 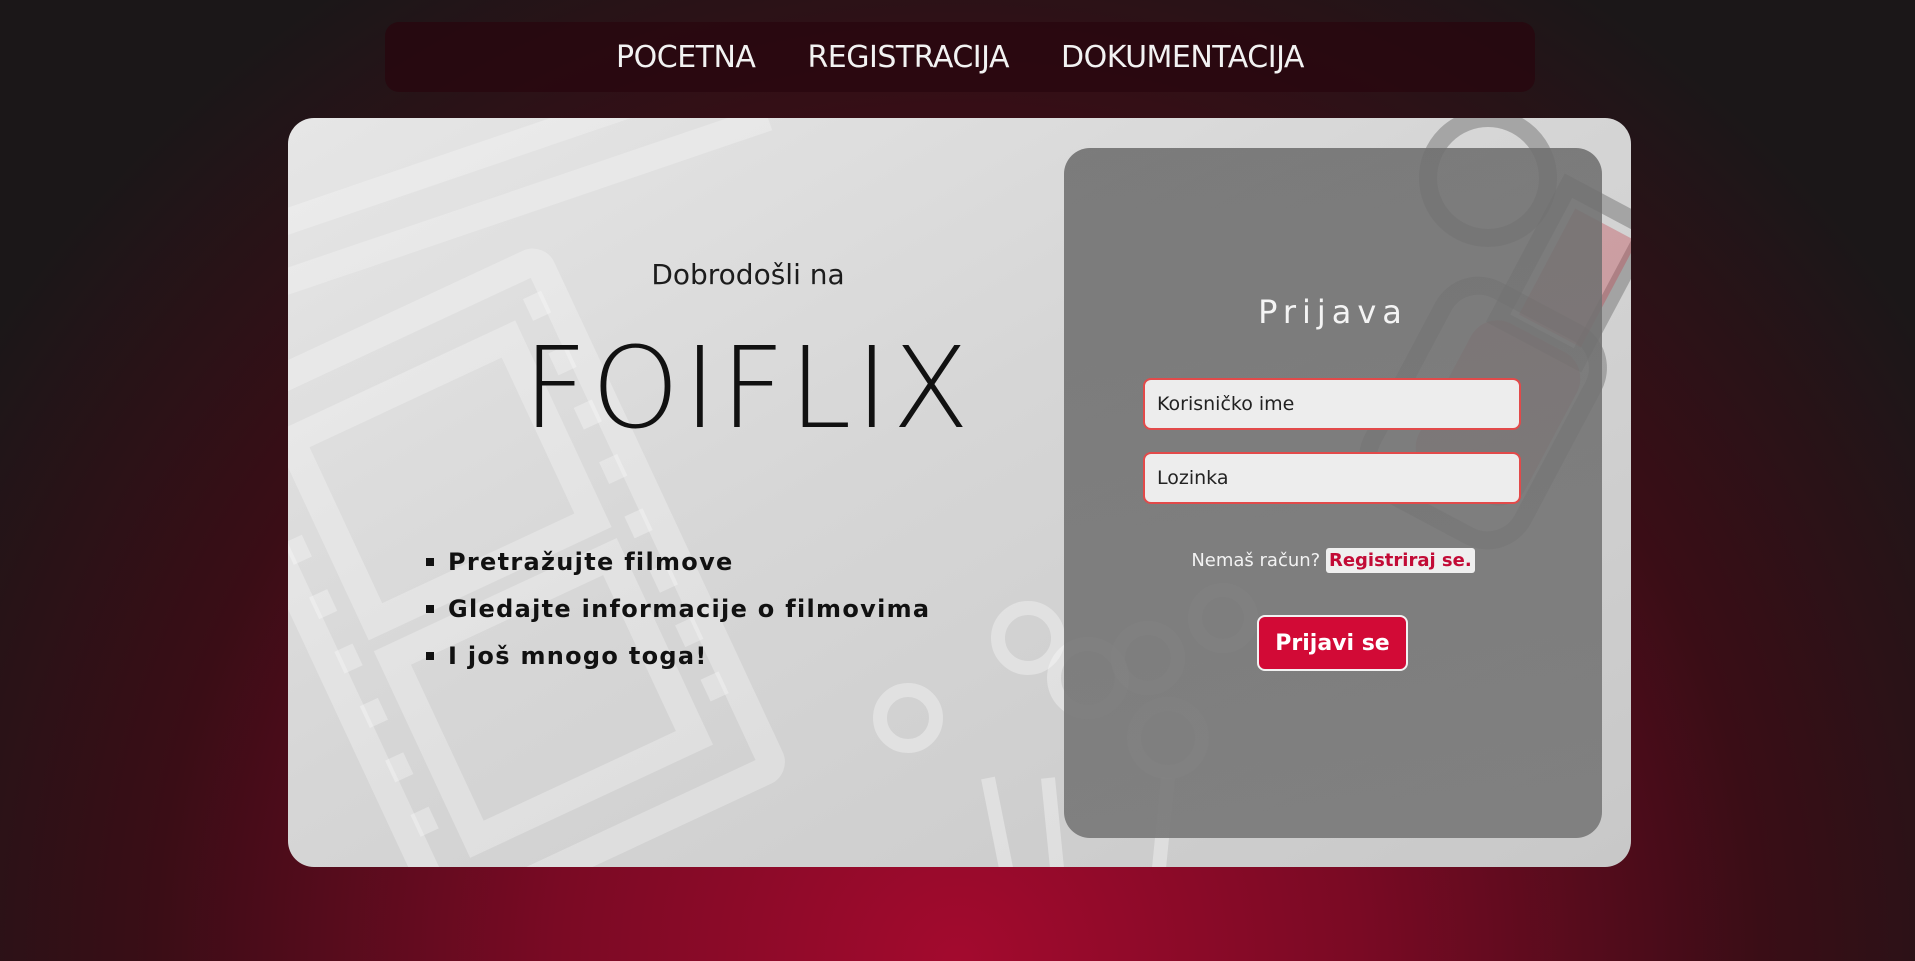 I want to click on nav-link-pocetna: POCETNA, so click(x=686, y=57).